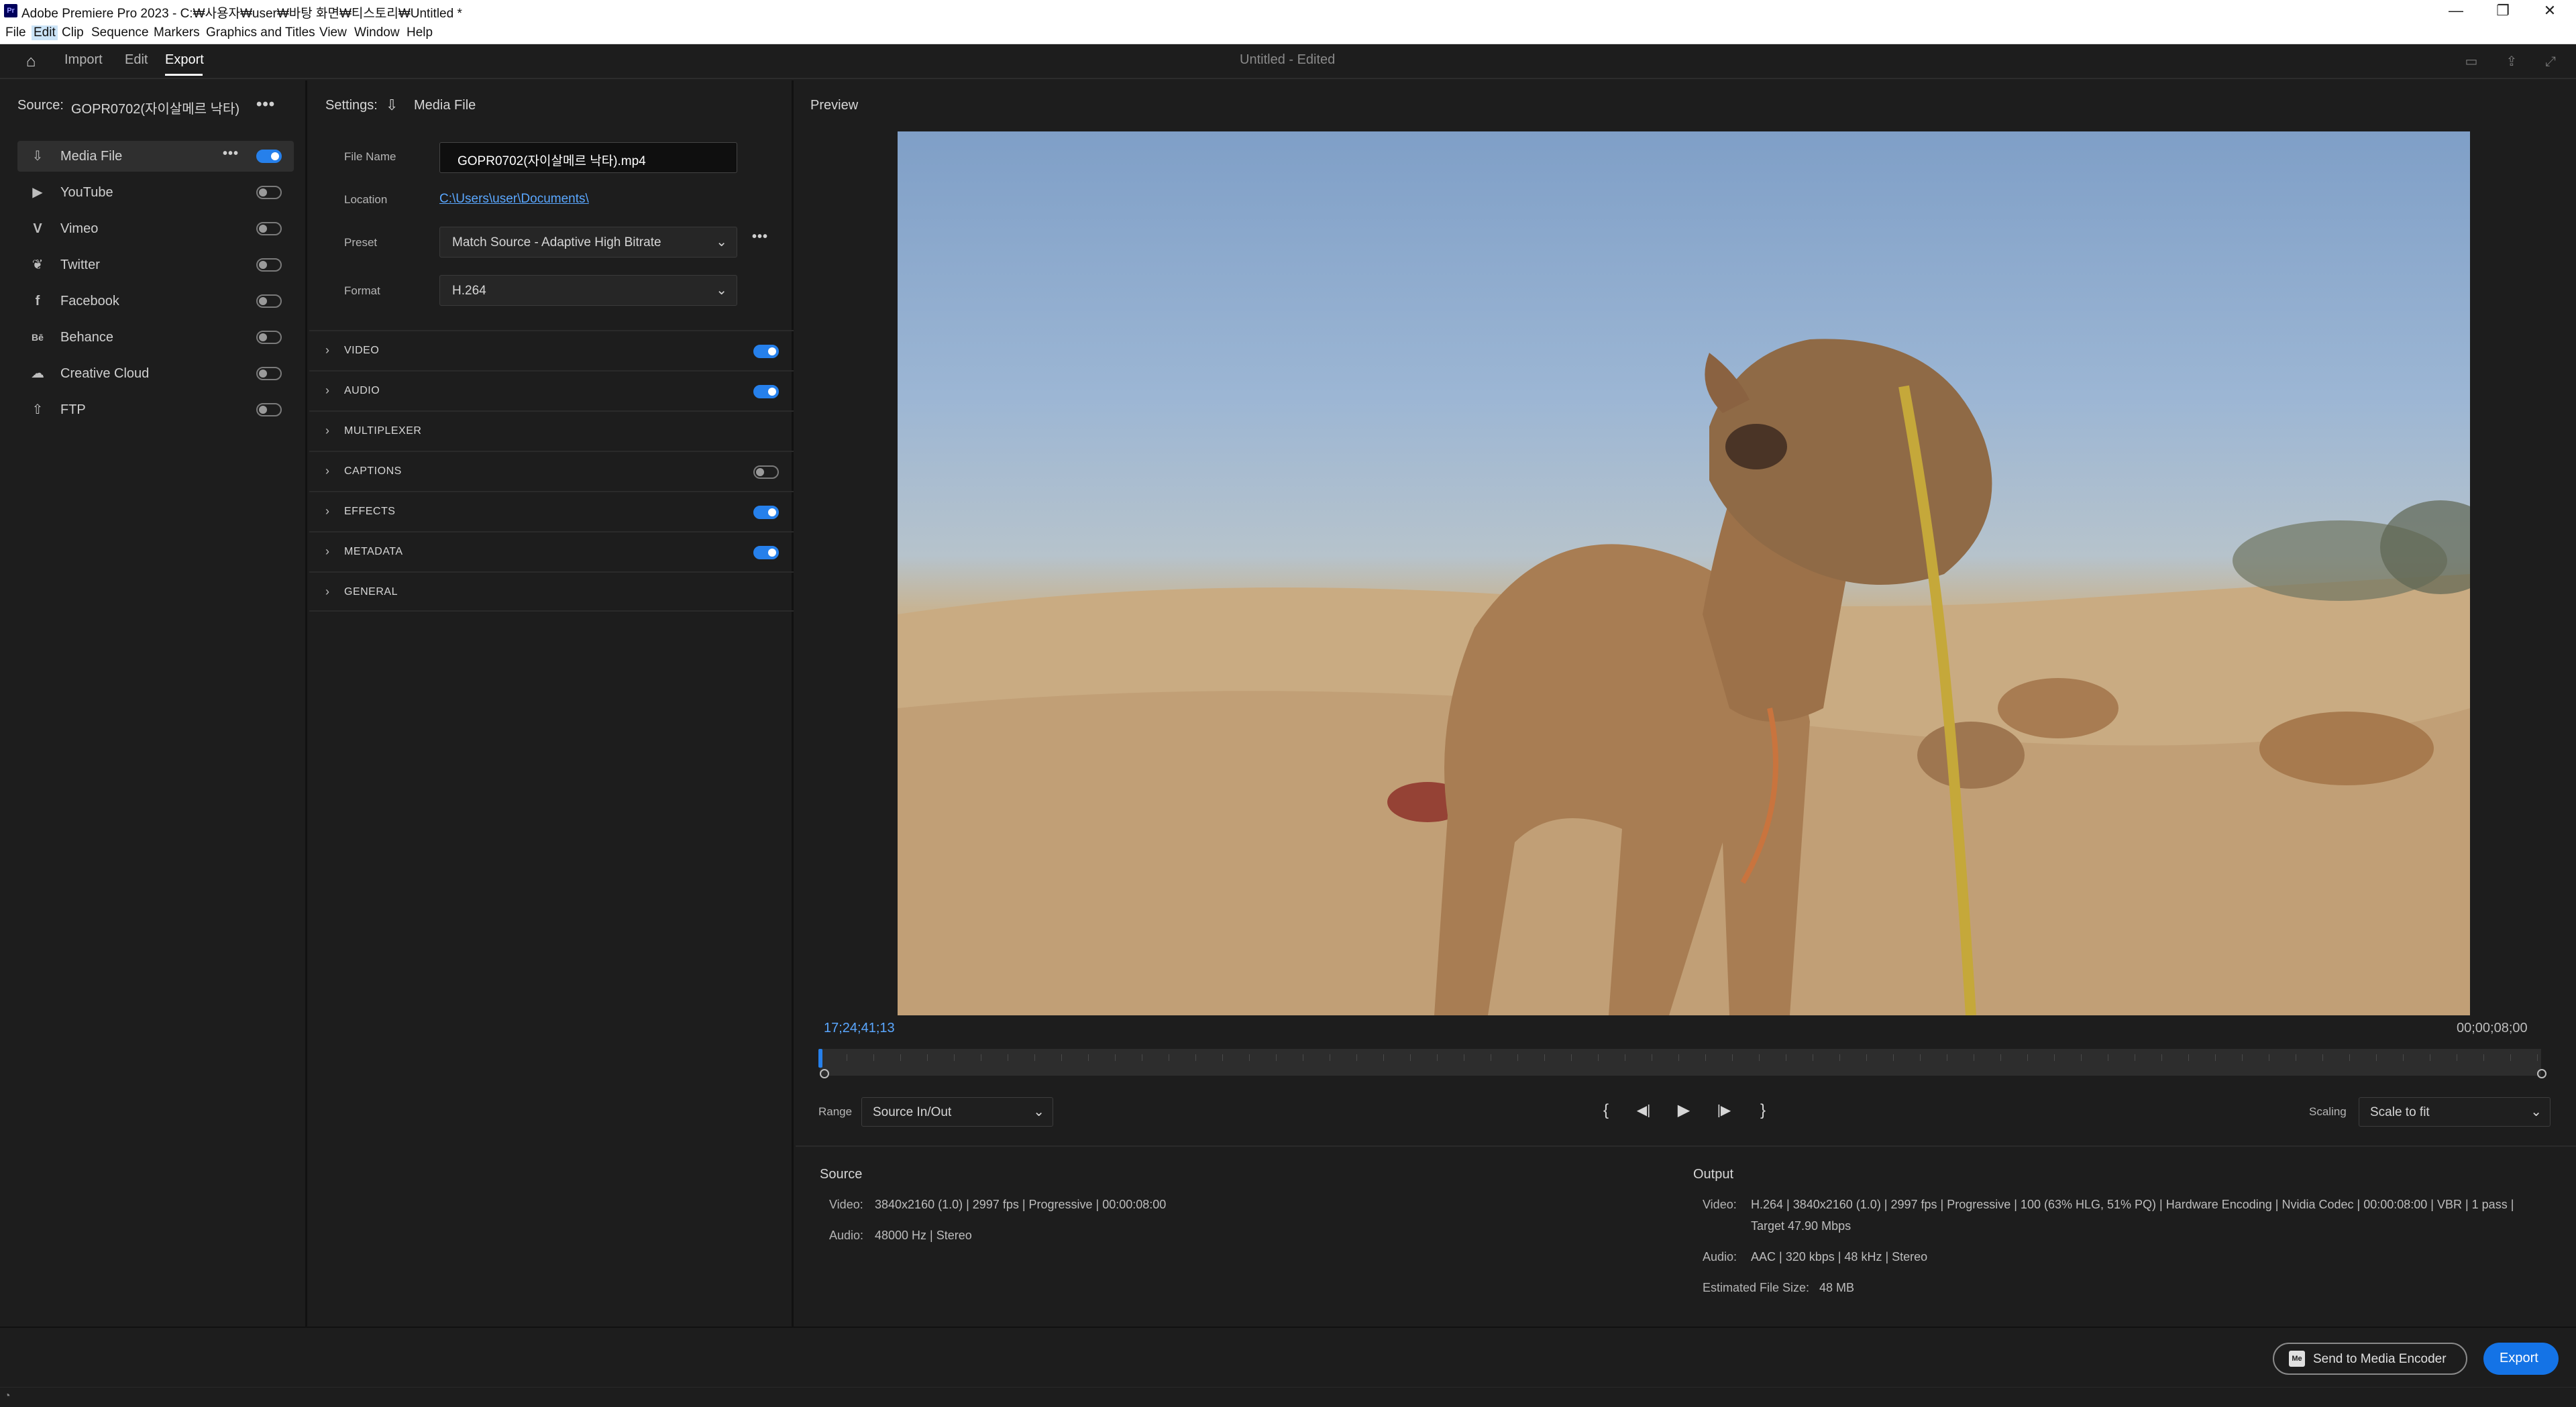  What do you see at coordinates (588, 290) in the screenshot?
I see `format-dropdown: H.264 ⌄` at bounding box center [588, 290].